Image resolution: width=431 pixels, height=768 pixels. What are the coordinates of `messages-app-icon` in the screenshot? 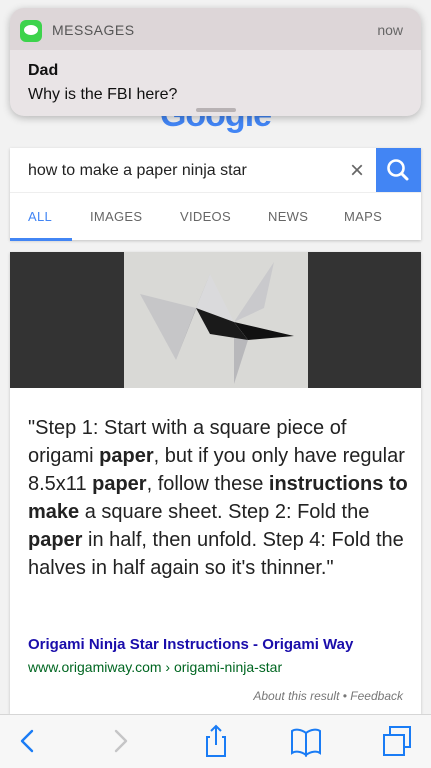 It's located at (31, 31).